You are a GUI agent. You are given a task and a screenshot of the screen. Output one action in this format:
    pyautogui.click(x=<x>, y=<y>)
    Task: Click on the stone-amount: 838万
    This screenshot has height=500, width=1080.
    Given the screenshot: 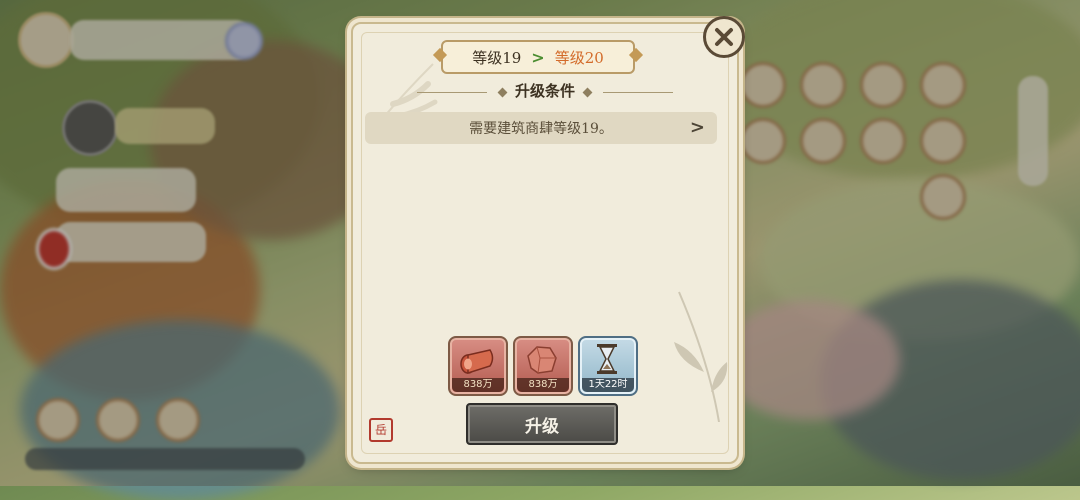 What is the action you would take?
    pyautogui.click(x=543, y=385)
    